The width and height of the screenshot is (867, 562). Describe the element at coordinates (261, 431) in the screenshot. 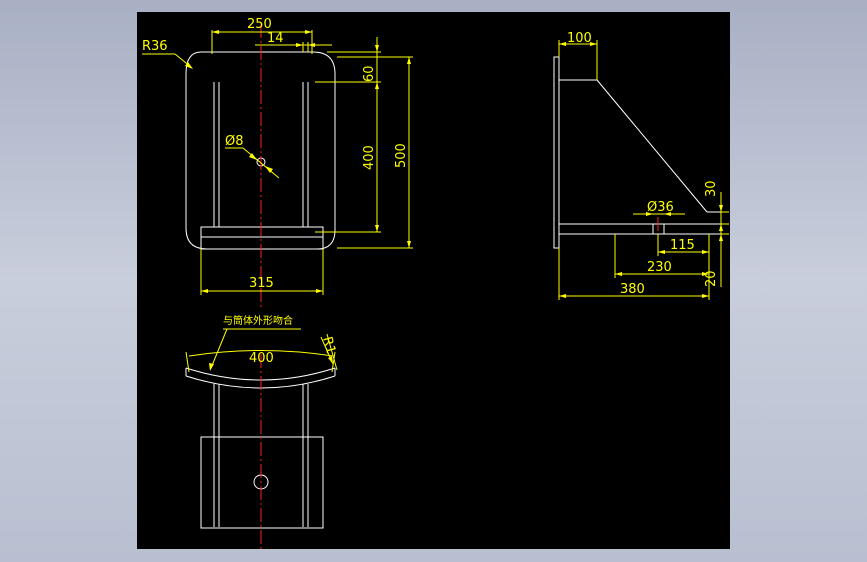

I see `plan-view: 与筒体外形吻合 400 R1` at that location.